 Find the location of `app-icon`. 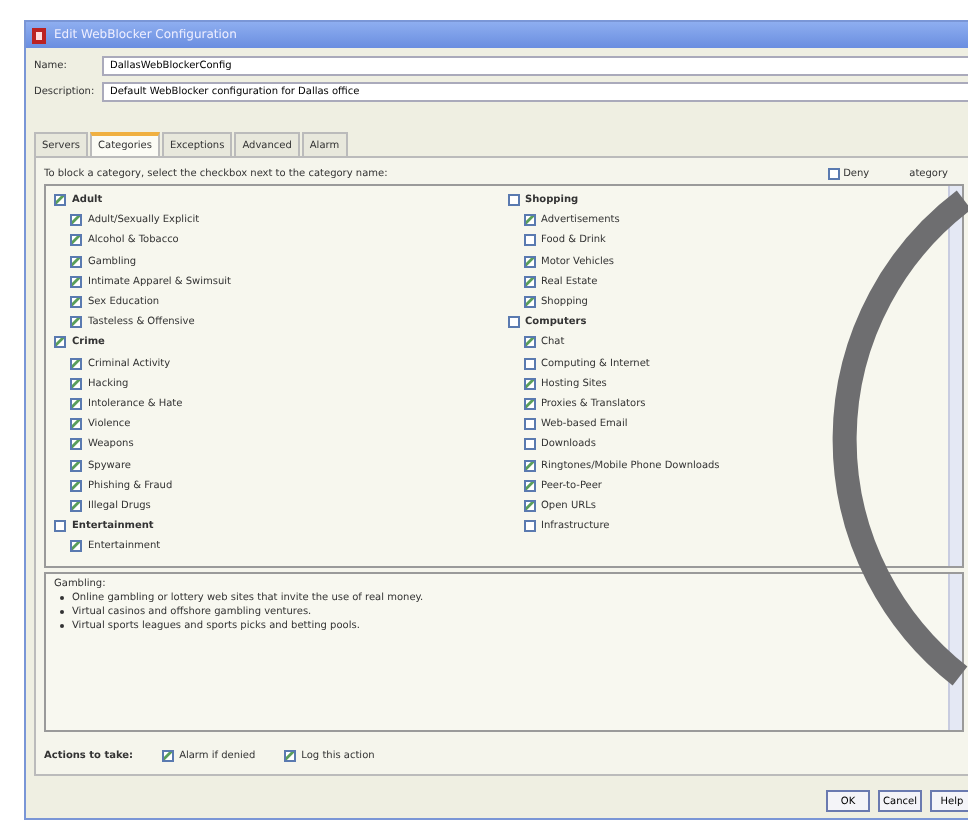

app-icon is located at coordinates (39, 35).